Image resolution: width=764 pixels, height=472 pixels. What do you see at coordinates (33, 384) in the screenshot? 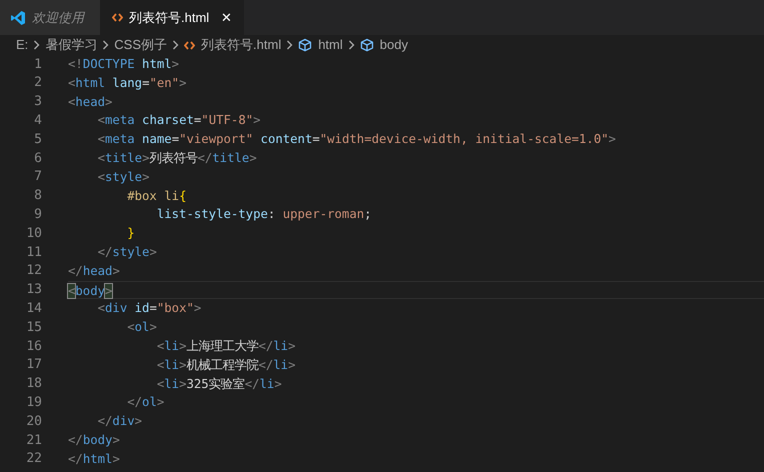
I see `line-number: 18` at bounding box center [33, 384].